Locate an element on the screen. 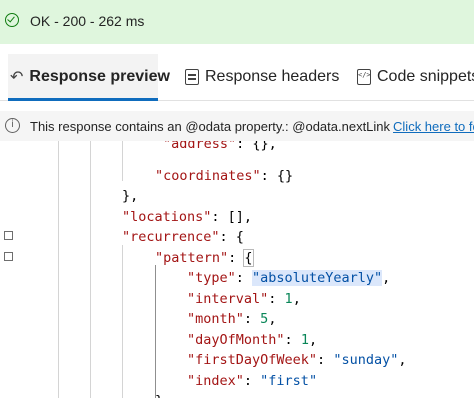 The width and height of the screenshot is (474, 398). code-line: "interval": 1, is located at coordinates (244, 299).